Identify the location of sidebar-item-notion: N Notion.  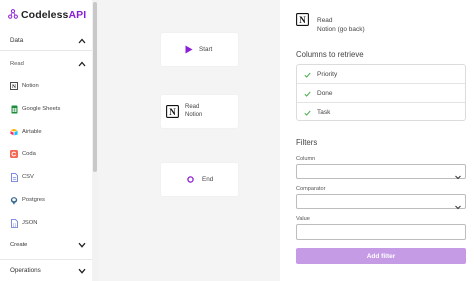
(24, 86).